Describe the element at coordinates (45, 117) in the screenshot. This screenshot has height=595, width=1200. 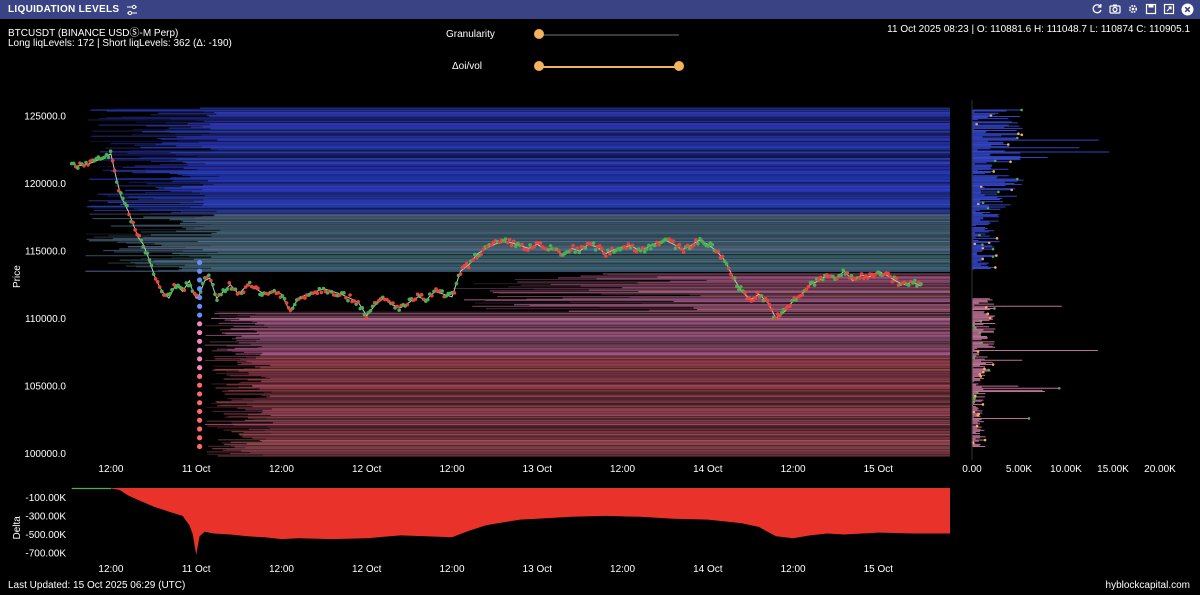
I see `price-tick-label: 125000.0` at that location.